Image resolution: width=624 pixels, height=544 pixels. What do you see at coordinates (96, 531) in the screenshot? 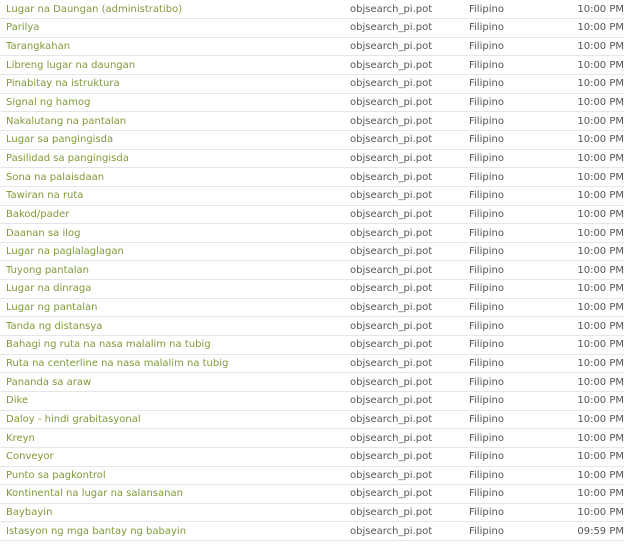
I see `string-link: Istasyon ng mga bantay ng babayin` at bounding box center [96, 531].